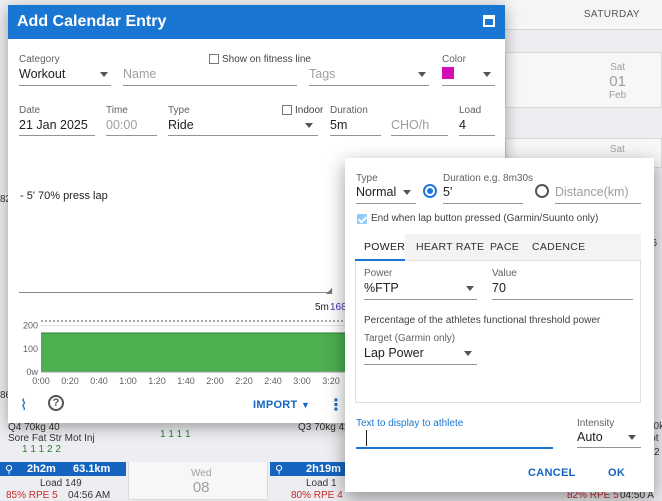  Describe the element at coordinates (157, 381) in the screenshot. I see `x-tick-label: 1:20` at that location.